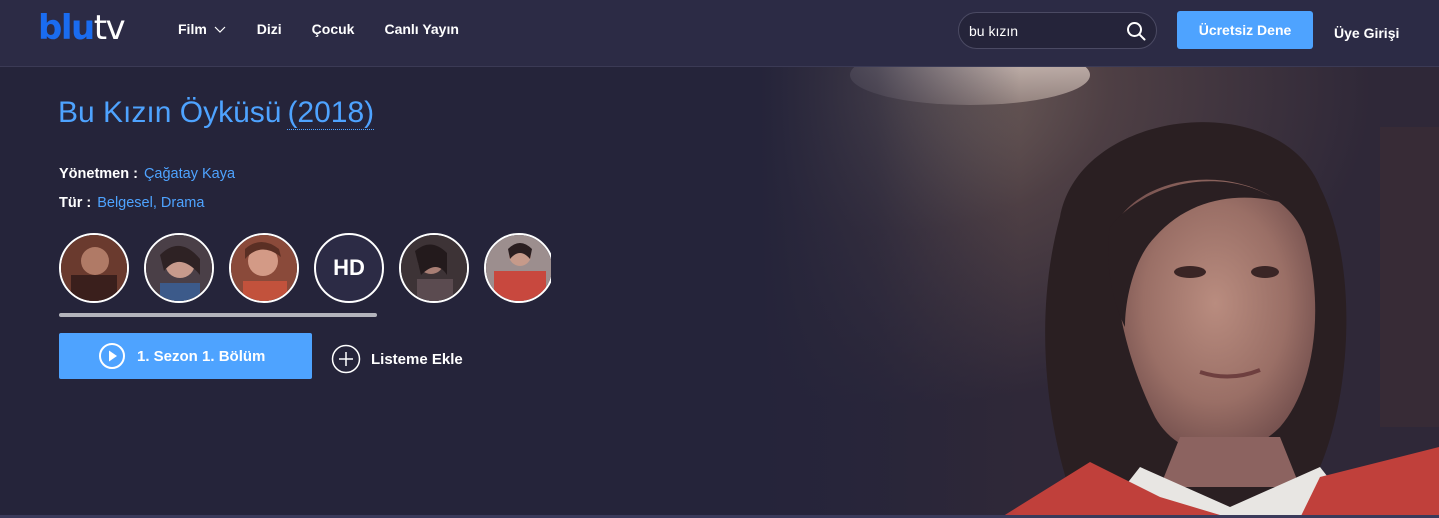 The height and width of the screenshot is (518, 1439). I want to click on play-icon, so click(112, 356).